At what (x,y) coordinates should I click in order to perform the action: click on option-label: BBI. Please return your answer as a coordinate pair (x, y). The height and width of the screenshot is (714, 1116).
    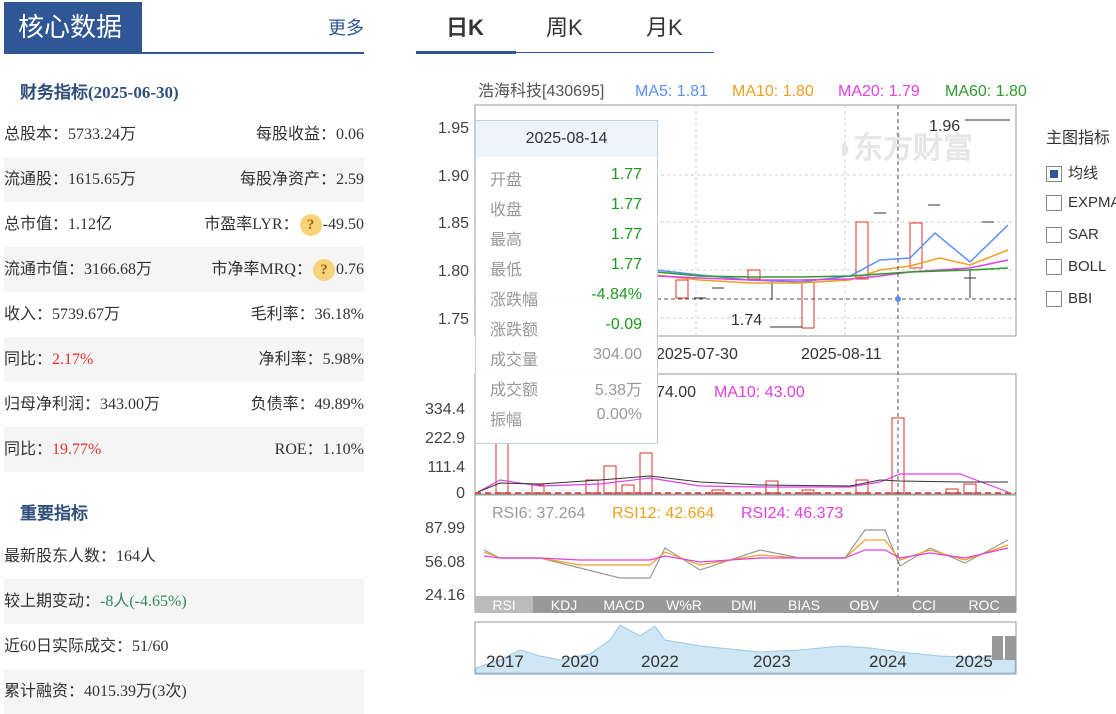
    Looking at the image, I should click on (1080, 298).